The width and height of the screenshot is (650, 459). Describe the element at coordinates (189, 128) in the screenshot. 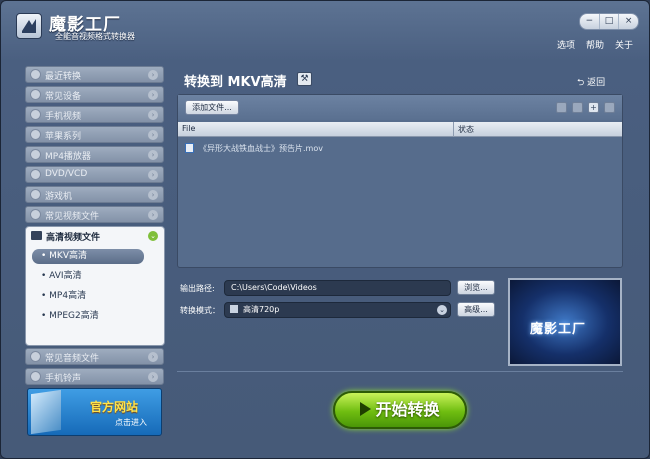

I see `column-file: File` at that location.